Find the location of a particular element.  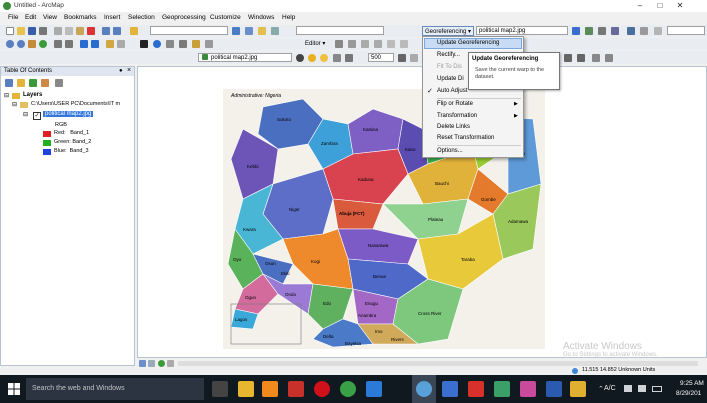

volume-icon is located at coordinates (642, 388).